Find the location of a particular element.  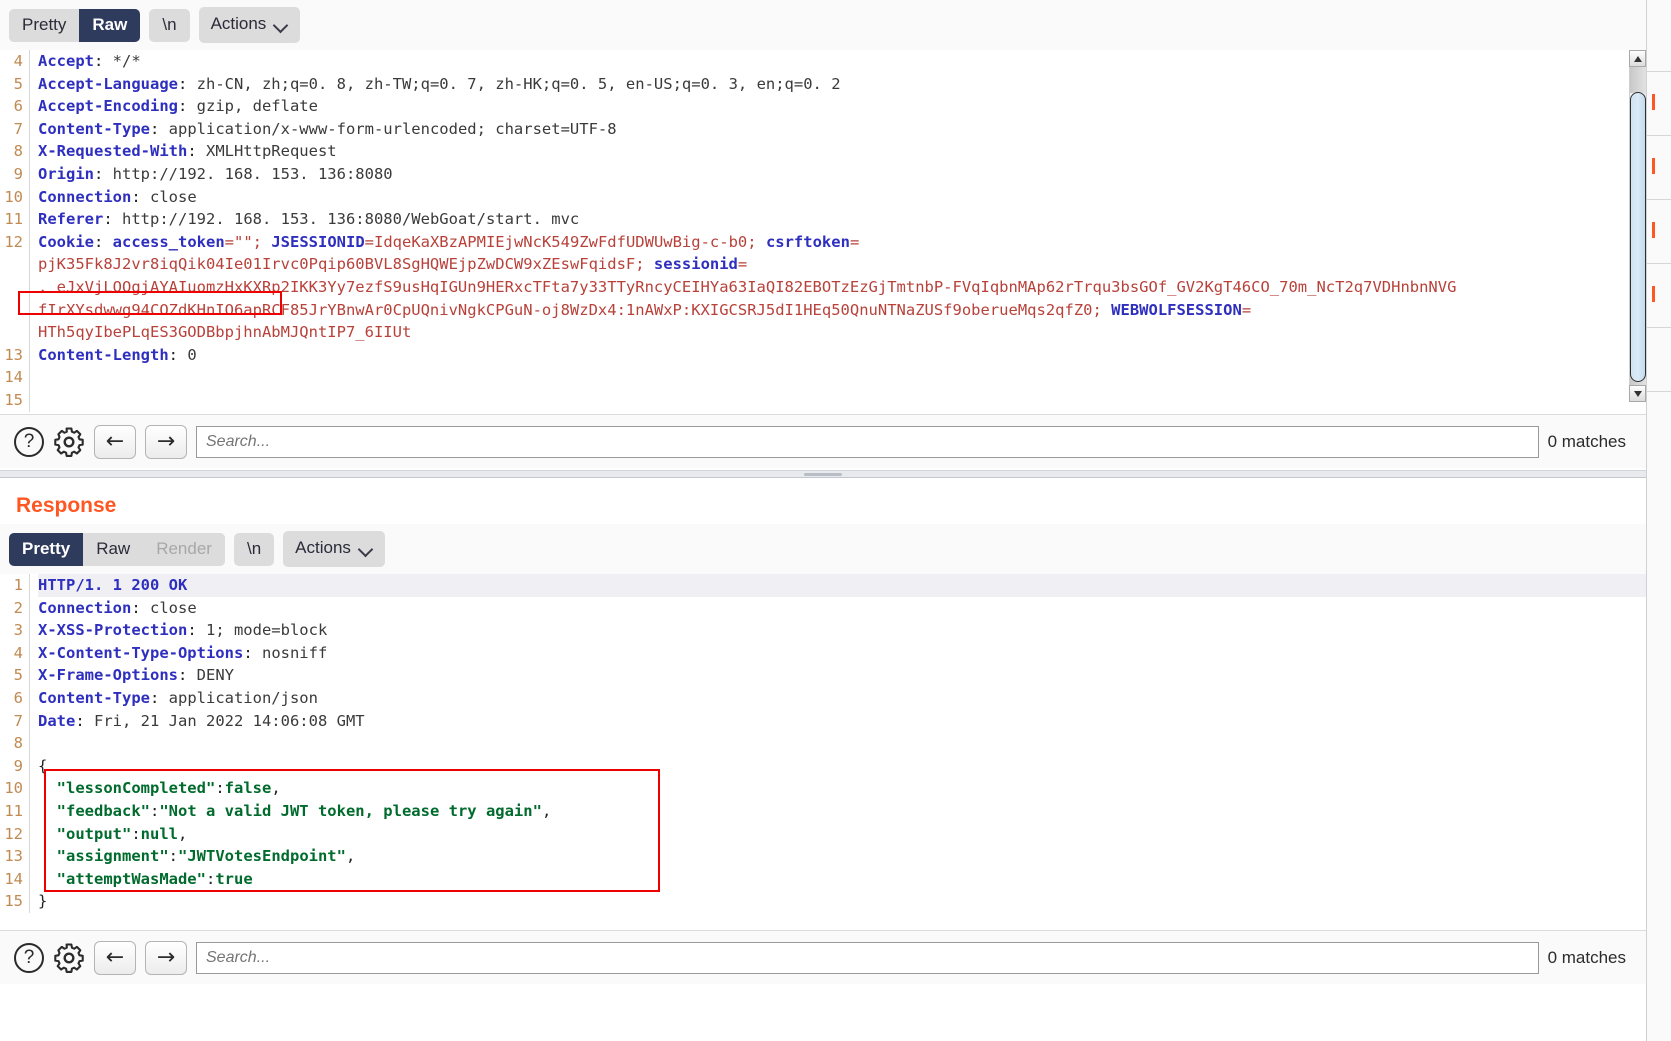

response-actions-label: Actions is located at coordinates (323, 547).